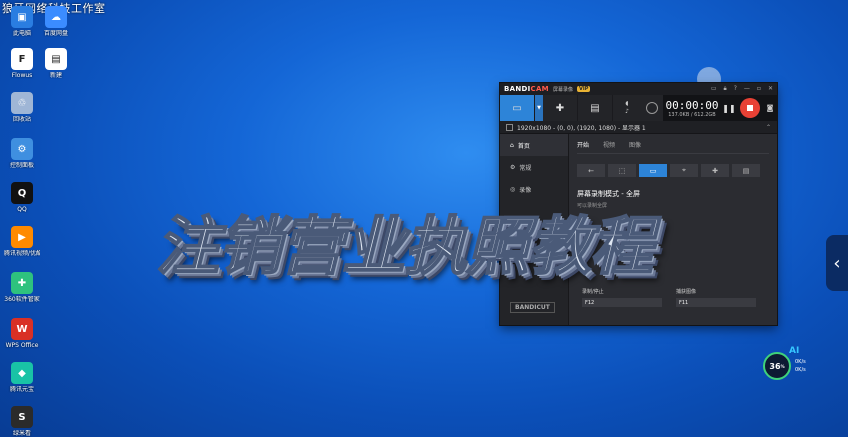 This screenshot has width=848, height=437. What do you see at coordinates (22, 329) in the screenshot?
I see `app-icon: W` at bounding box center [22, 329].